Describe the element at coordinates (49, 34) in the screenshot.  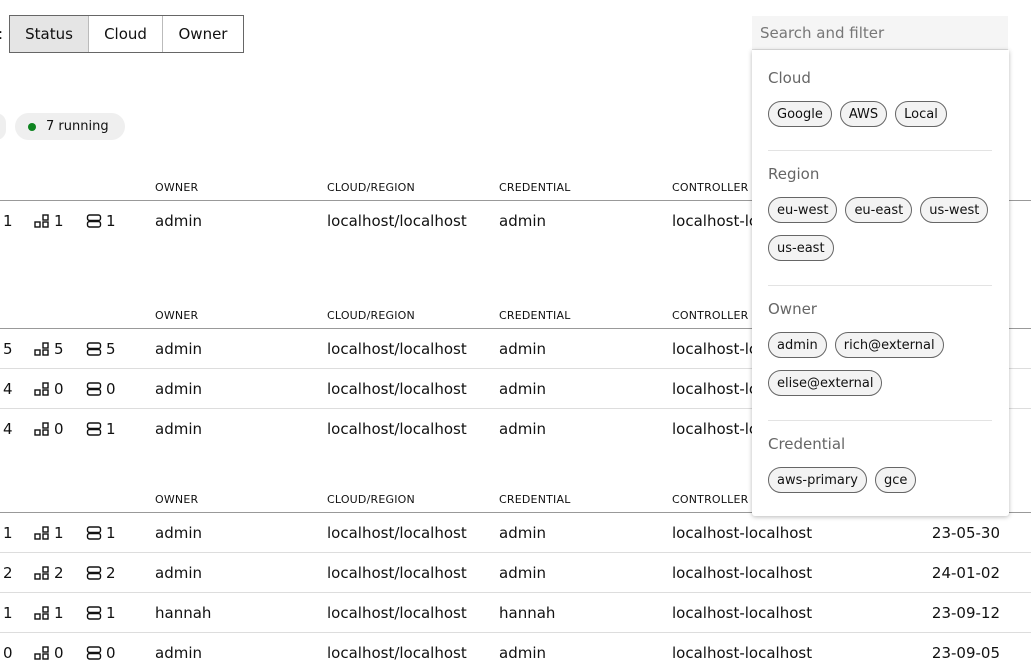
I see `group-by-status-button: Status` at that location.